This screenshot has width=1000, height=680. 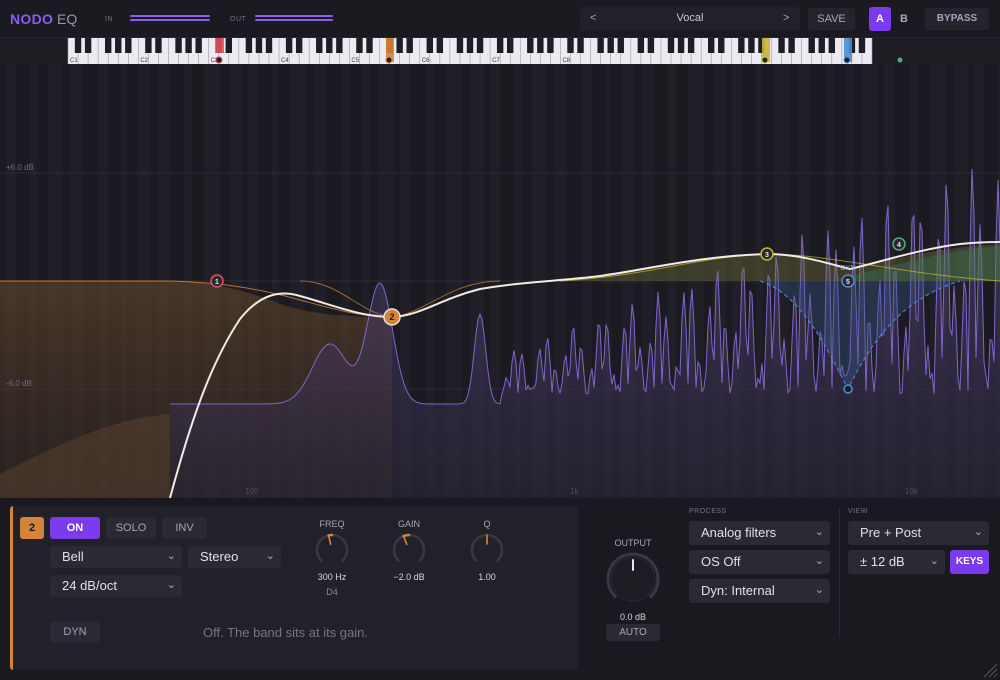 What do you see at coordinates (487, 577) in the screenshot?
I see `q-value: 1.00` at bounding box center [487, 577].